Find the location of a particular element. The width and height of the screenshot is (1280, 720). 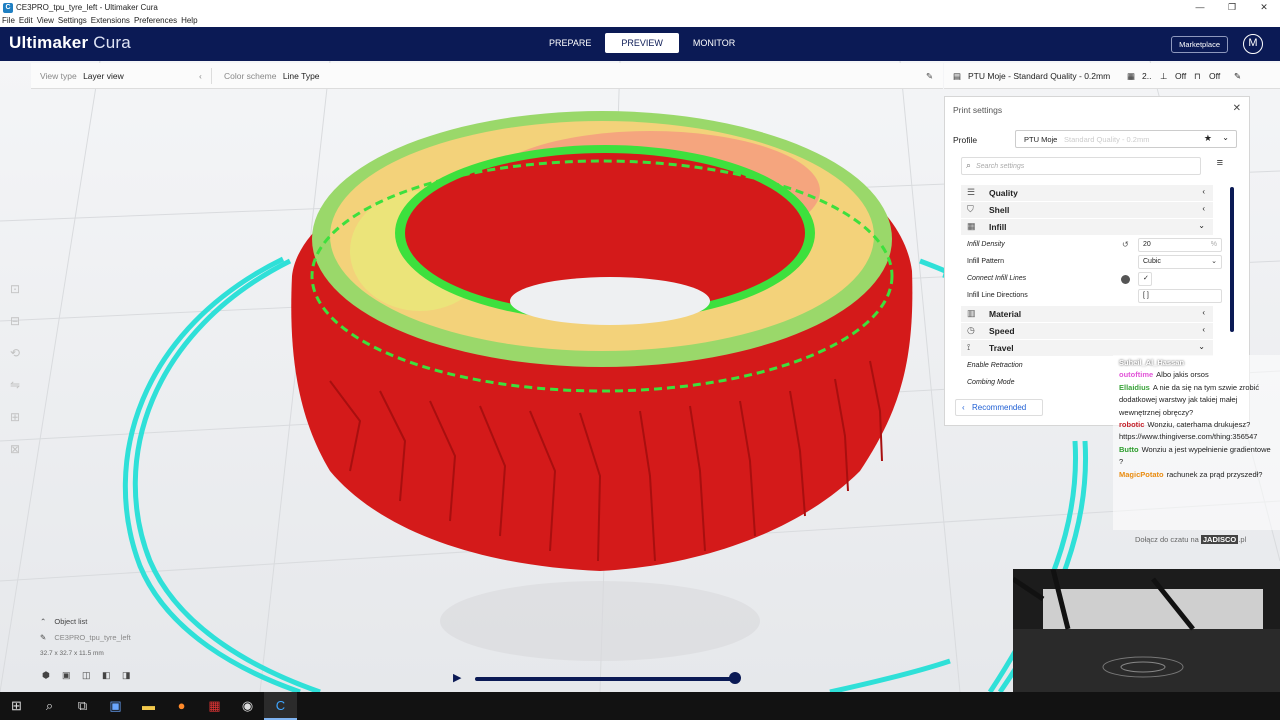

chat-text: Albo jakis orsos is located at coordinates (1182, 375).